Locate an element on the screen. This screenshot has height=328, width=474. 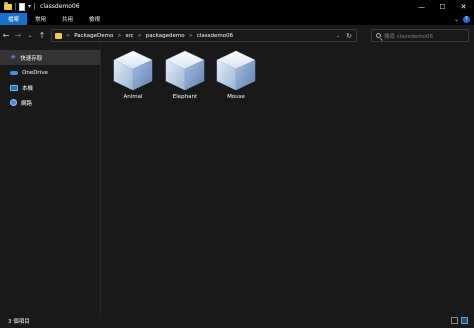
status-bar: 3 個項目 is located at coordinates (237, 321).